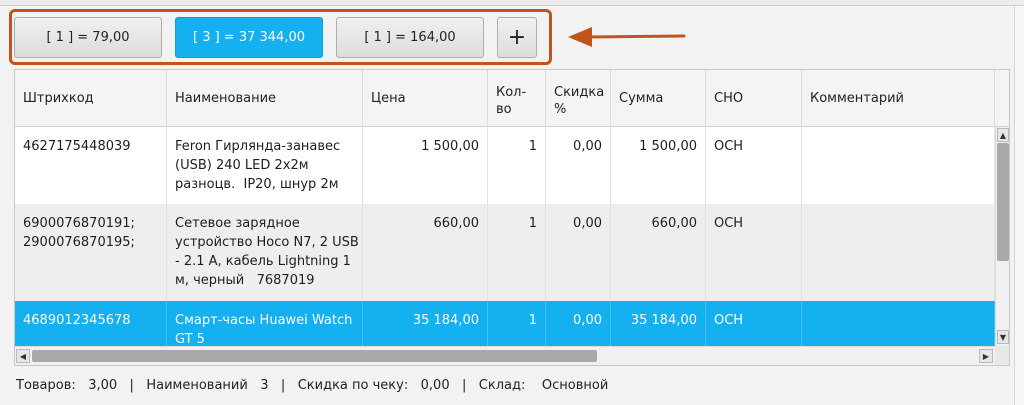 The height and width of the screenshot is (405, 1024). What do you see at coordinates (658, 252) in the screenshot?
I see `cell-sum: 660,00` at bounding box center [658, 252].